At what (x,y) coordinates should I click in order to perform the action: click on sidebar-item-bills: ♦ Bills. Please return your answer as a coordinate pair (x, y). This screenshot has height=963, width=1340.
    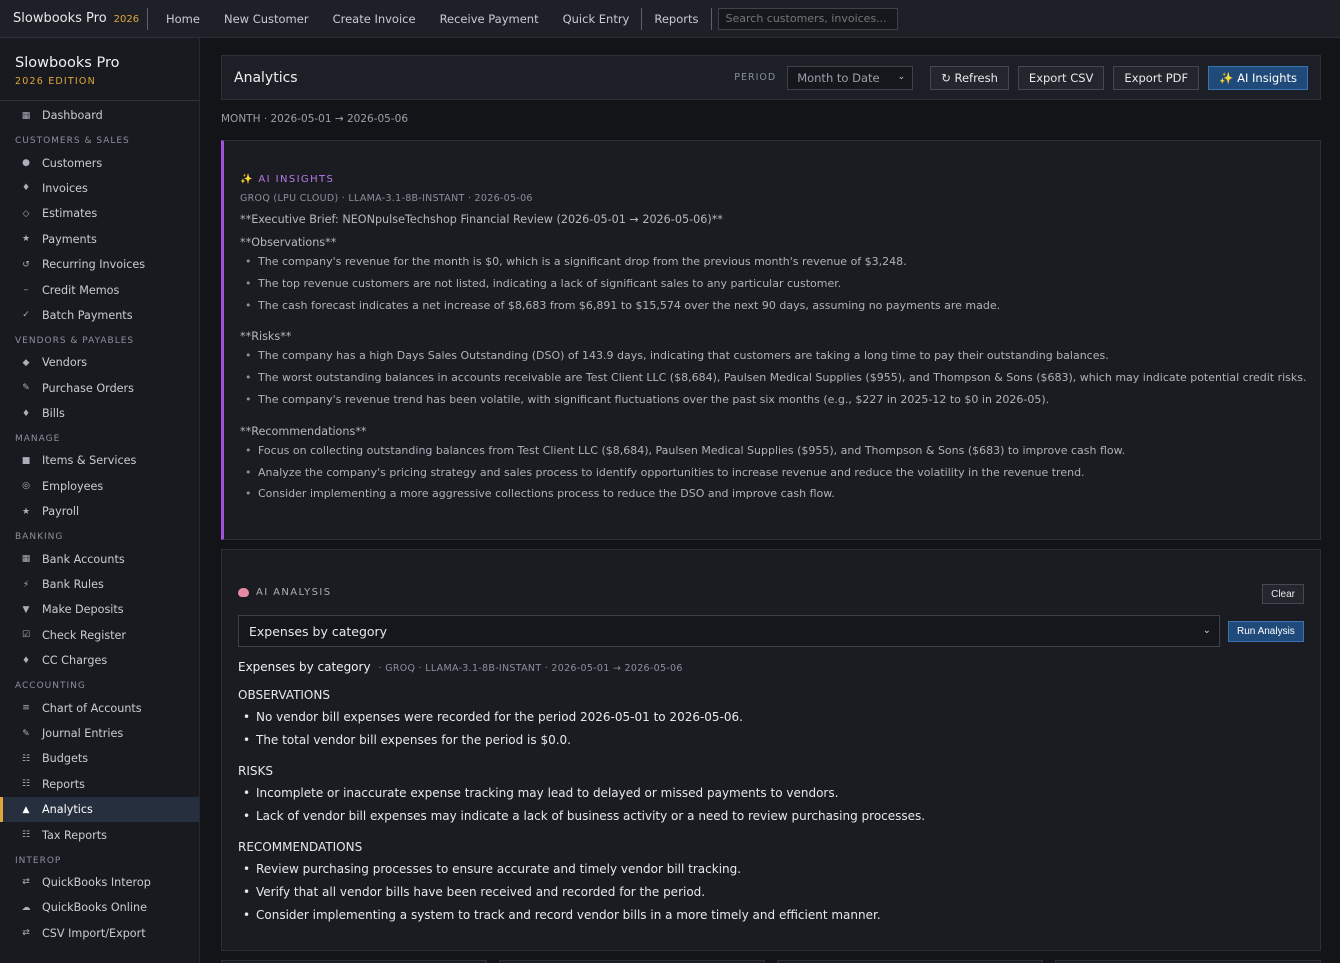
    Looking at the image, I should click on (99, 413).